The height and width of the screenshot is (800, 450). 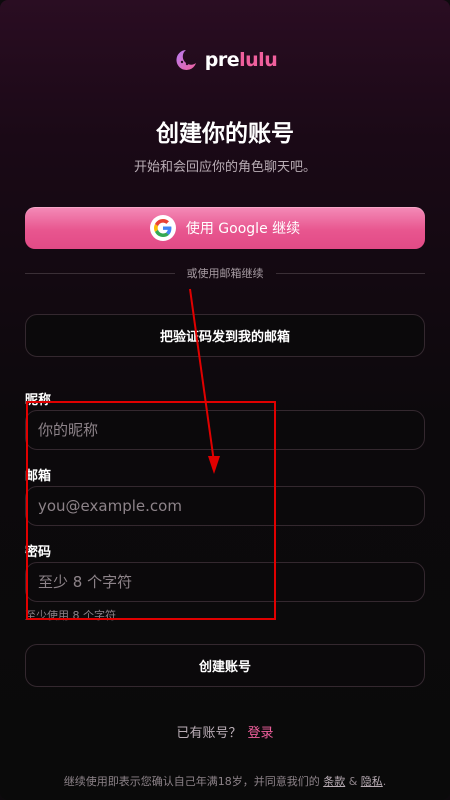 I want to click on password-hint: 至少使用 8 个字符, so click(x=70, y=615).